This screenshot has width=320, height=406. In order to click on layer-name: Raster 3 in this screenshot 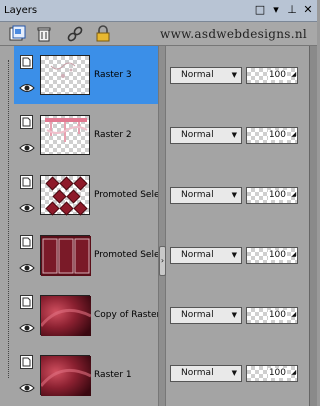, I will do `click(126, 75)`.